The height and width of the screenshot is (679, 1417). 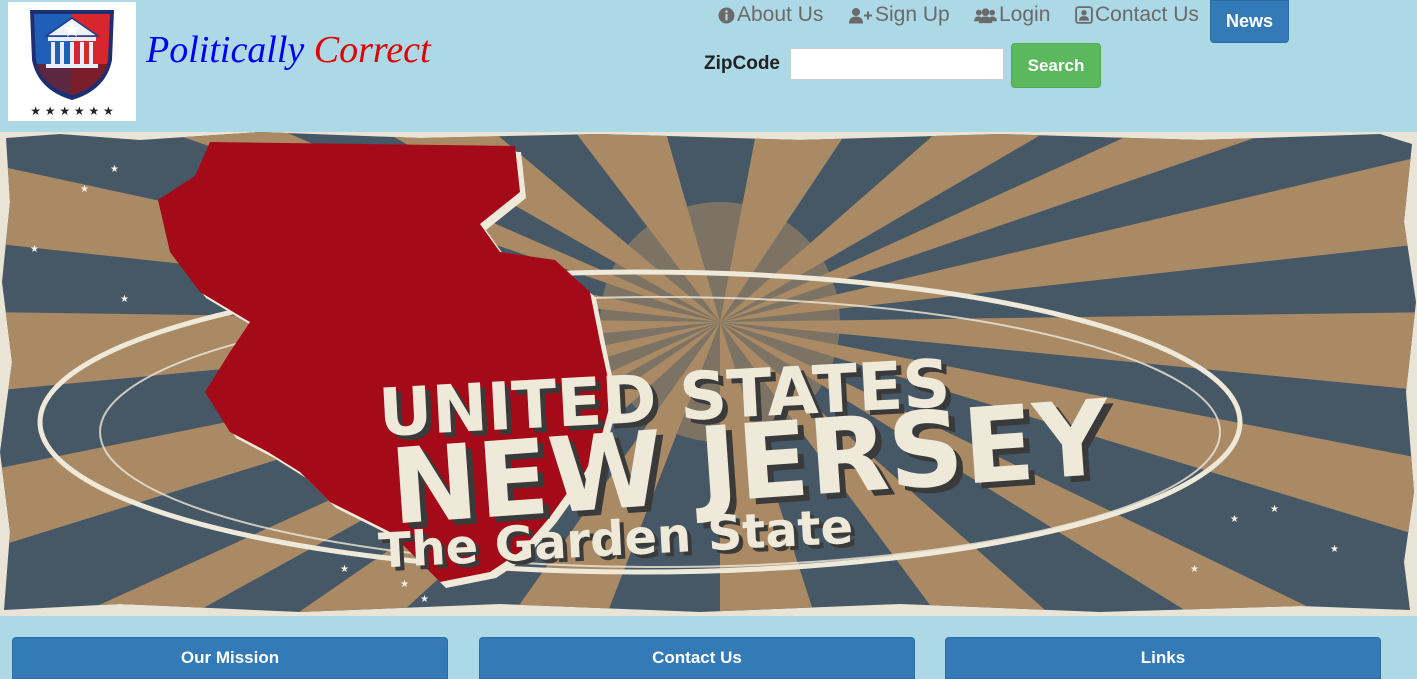 What do you see at coordinates (372, 50) in the screenshot?
I see `brand-title-part2: Correct` at bounding box center [372, 50].